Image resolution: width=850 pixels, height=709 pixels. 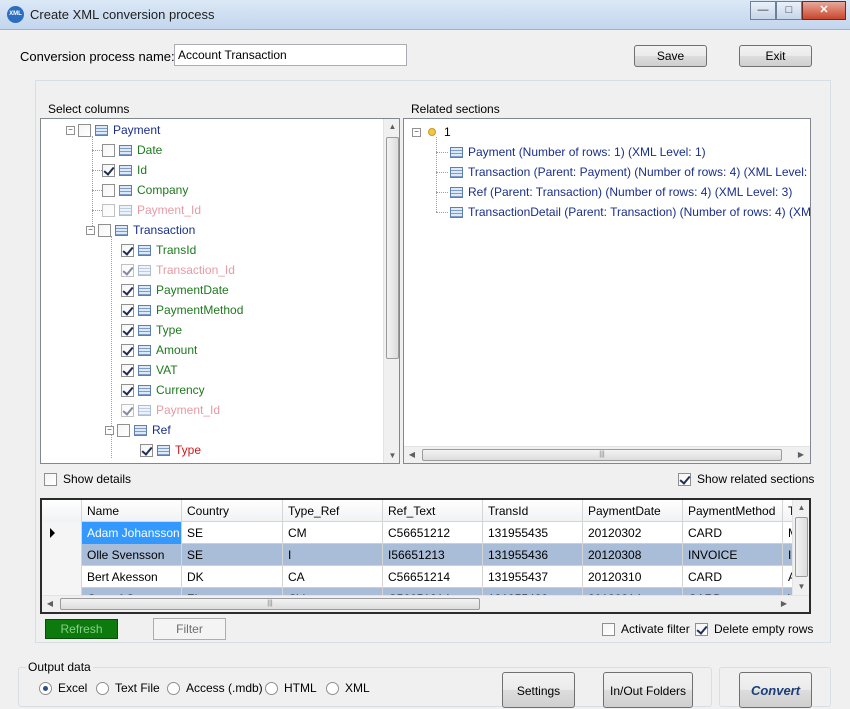 I want to click on scroll-thumb: |||, so click(x=602, y=455).